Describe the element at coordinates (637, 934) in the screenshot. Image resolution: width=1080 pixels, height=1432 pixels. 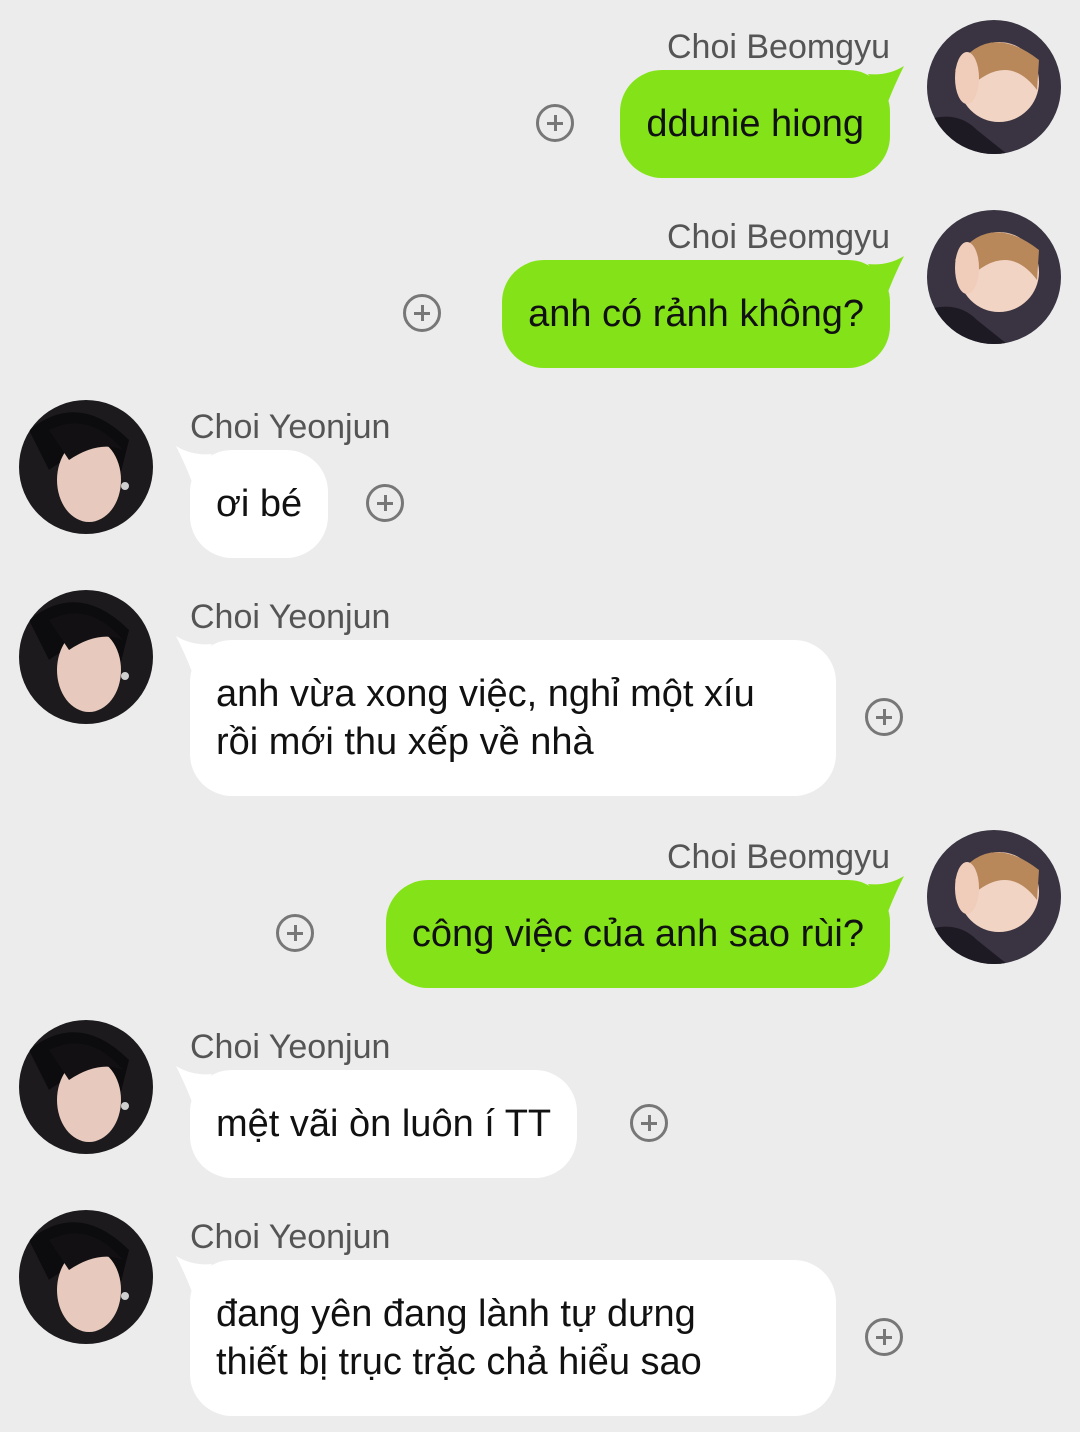
I see `message-text: công việc của anh sao rùi?` at that location.